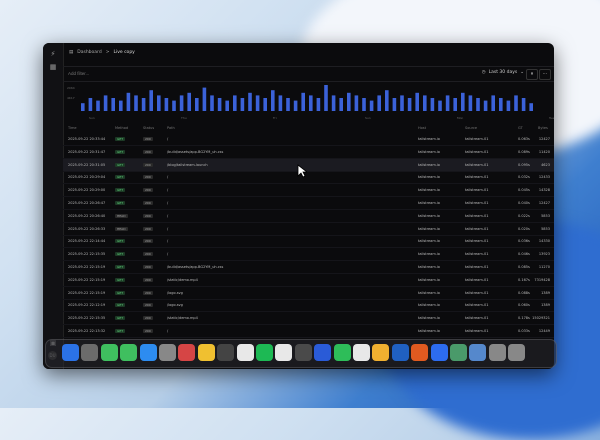 The width and height of the screenshot is (600, 440). Describe the element at coordinates (53, 67) in the screenshot. I see `grid-icon: ▦` at that location.